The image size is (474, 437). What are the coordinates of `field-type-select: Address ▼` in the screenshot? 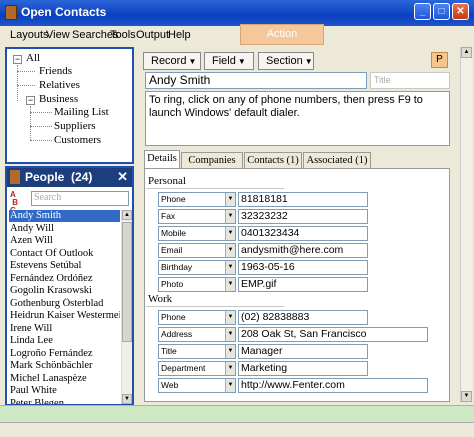 It's located at (197, 334).